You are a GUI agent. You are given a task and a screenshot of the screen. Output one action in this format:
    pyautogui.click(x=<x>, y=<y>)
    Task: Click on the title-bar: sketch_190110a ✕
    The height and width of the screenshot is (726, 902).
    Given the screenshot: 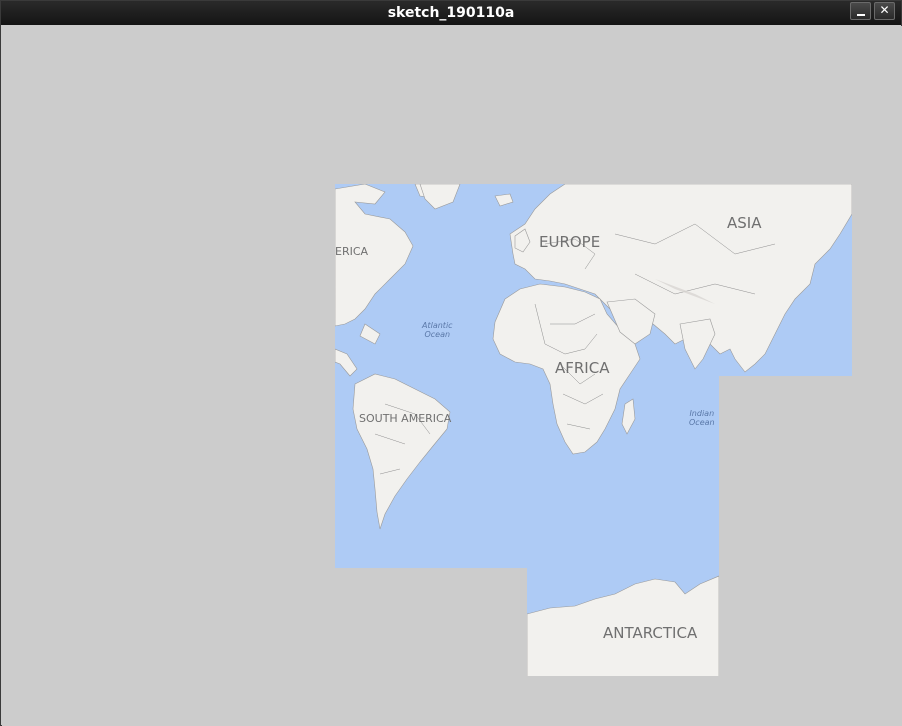 What is the action you would take?
    pyautogui.click(x=451, y=13)
    